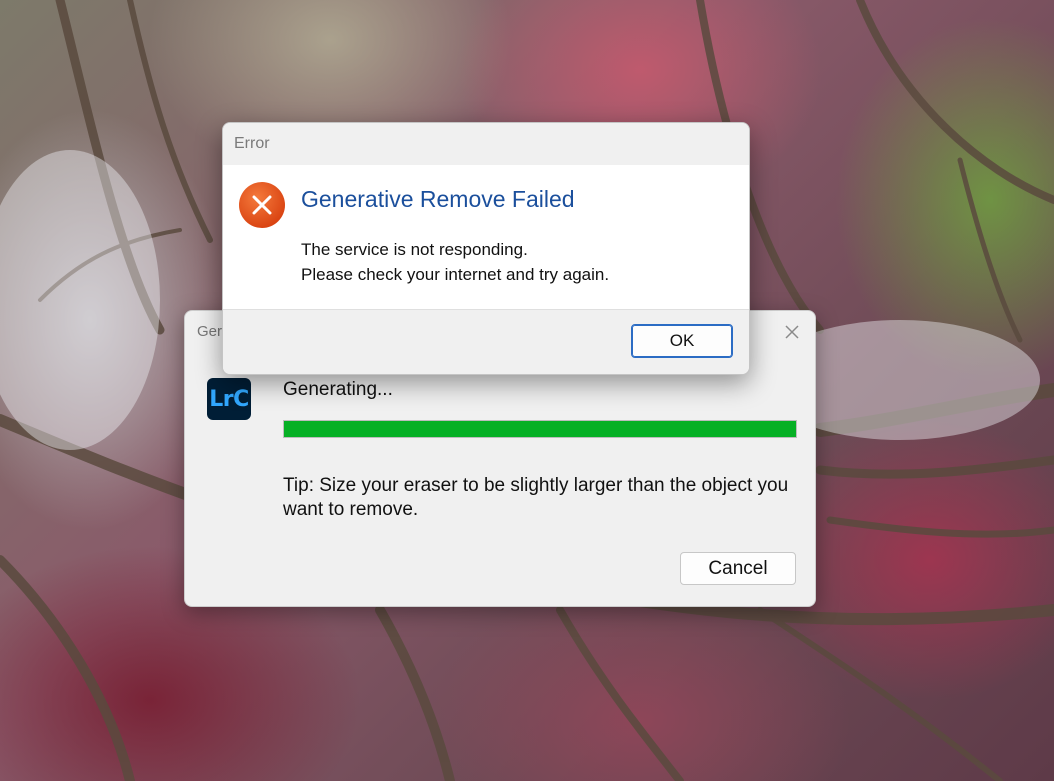 The width and height of the screenshot is (1054, 781). What do you see at coordinates (252, 143) in the screenshot?
I see `error-dialog-title: Error` at bounding box center [252, 143].